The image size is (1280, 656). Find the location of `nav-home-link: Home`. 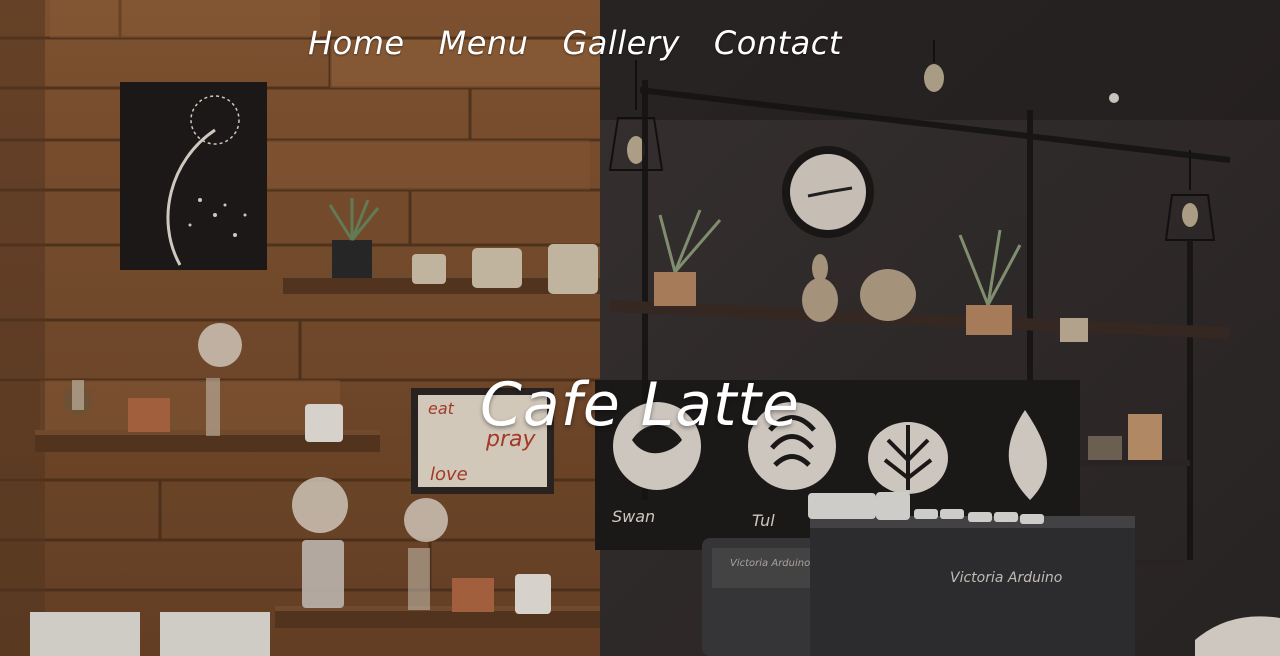

nav-home-link: Home is located at coordinates (356, 43).